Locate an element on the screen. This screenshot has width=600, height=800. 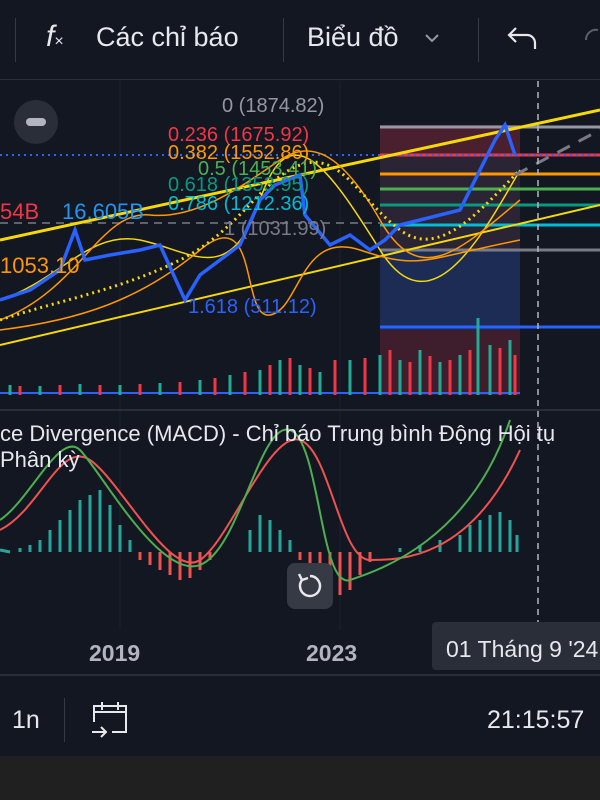
year-label: 2019 is located at coordinates (115, 653).